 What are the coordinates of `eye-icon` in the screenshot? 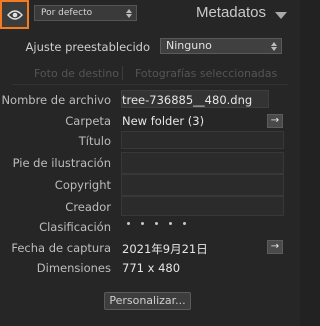 It's located at (14, 14).